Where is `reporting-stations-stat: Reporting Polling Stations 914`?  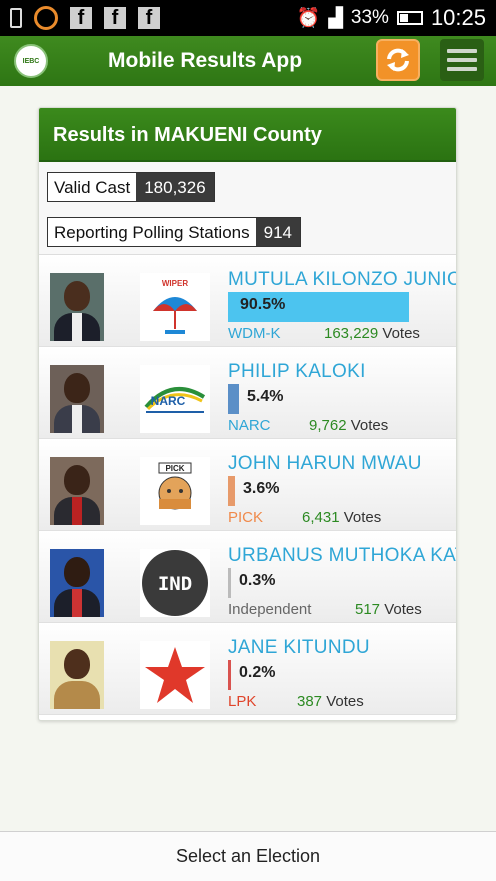
reporting-stations-stat: Reporting Polling Stations 914 is located at coordinates (174, 232).